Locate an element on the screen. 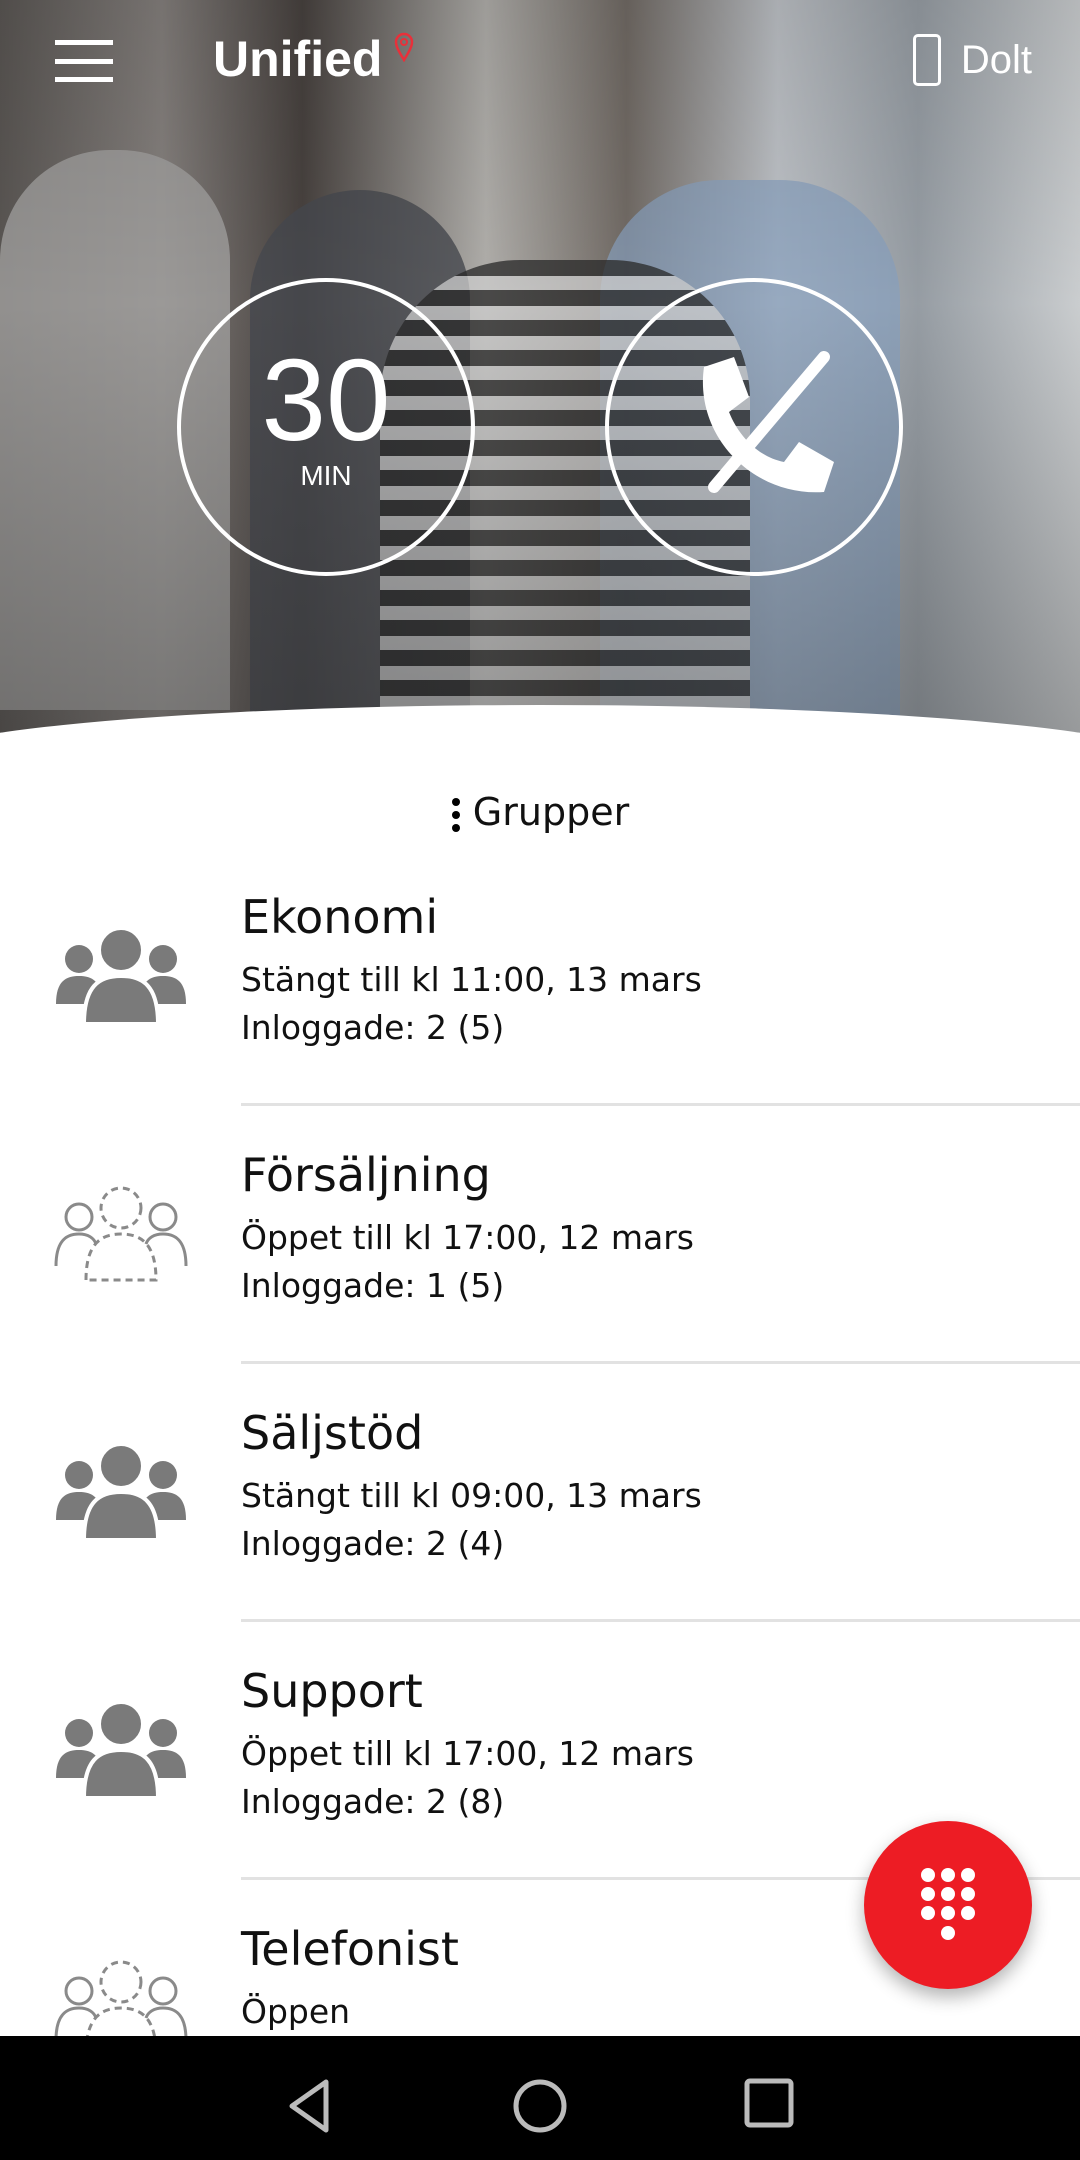 Image resolution: width=1080 pixels, height=2160 pixels. timer-unit: MIN is located at coordinates (326, 475).